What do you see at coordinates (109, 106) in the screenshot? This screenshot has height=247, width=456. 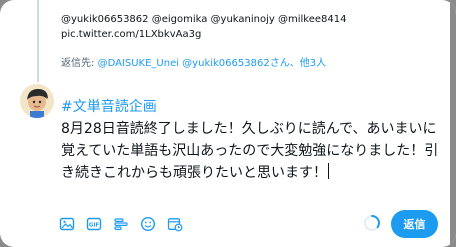 I see `hashtag: #文単音読企画` at bounding box center [109, 106].